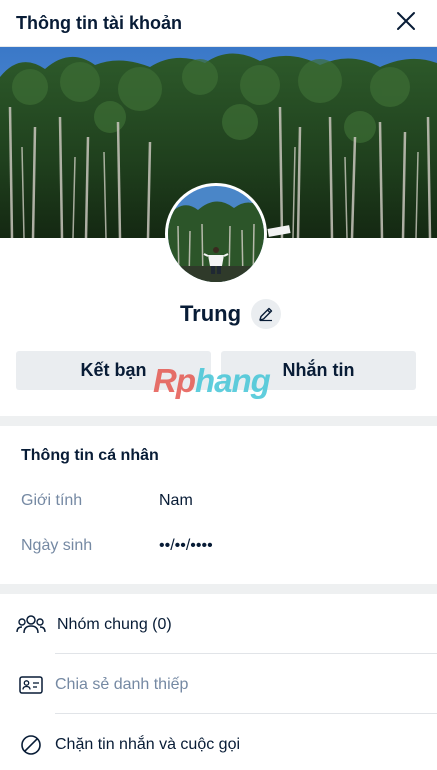  What do you see at coordinates (218, 23) in the screenshot?
I see `modal-header: Thông tin tài khoản` at bounding box center [218, 23].